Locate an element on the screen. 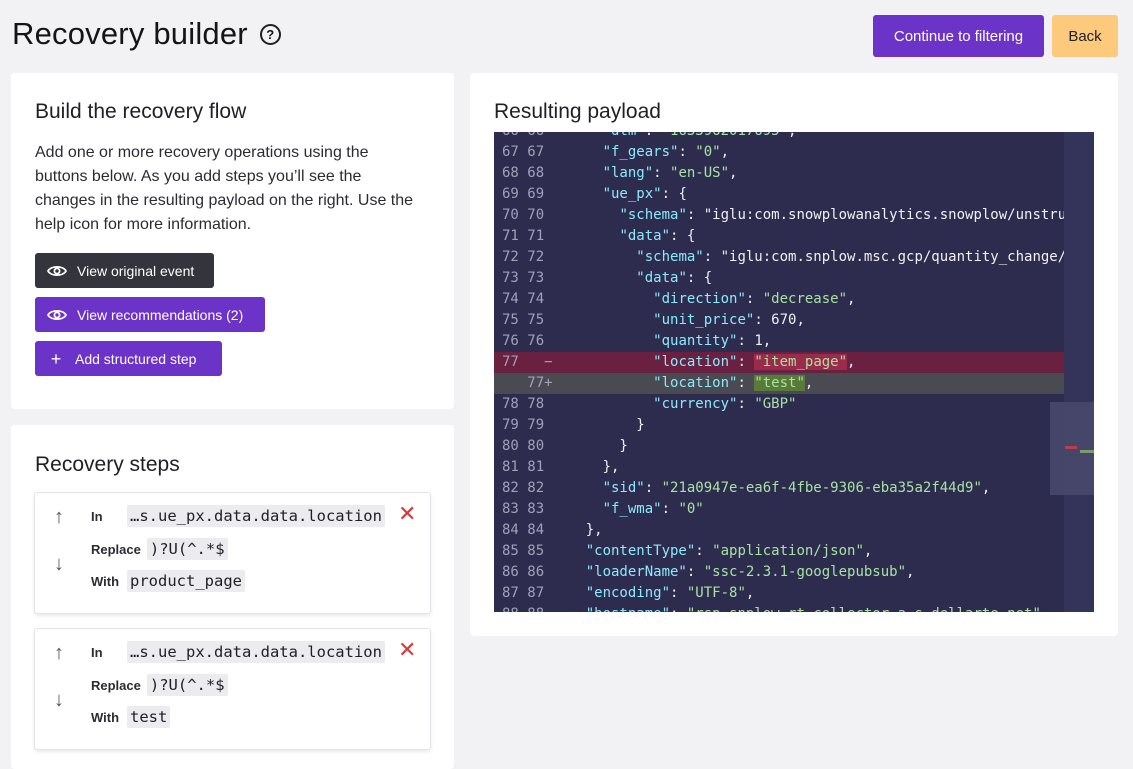 The image size is (1133, 769). line-number: 77 − is located at coordinates (527, 362).